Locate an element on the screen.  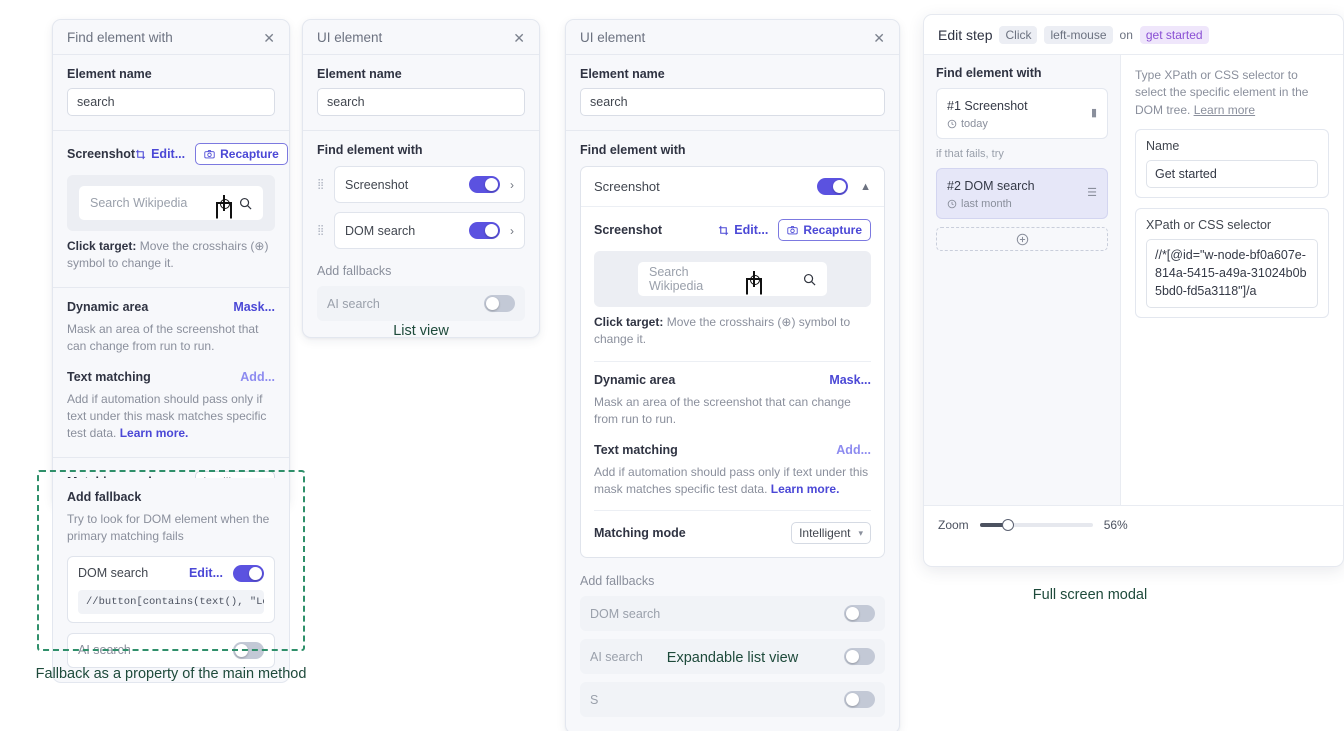
panel3-header: UI element ✕ is located at coordinates (732, 37).